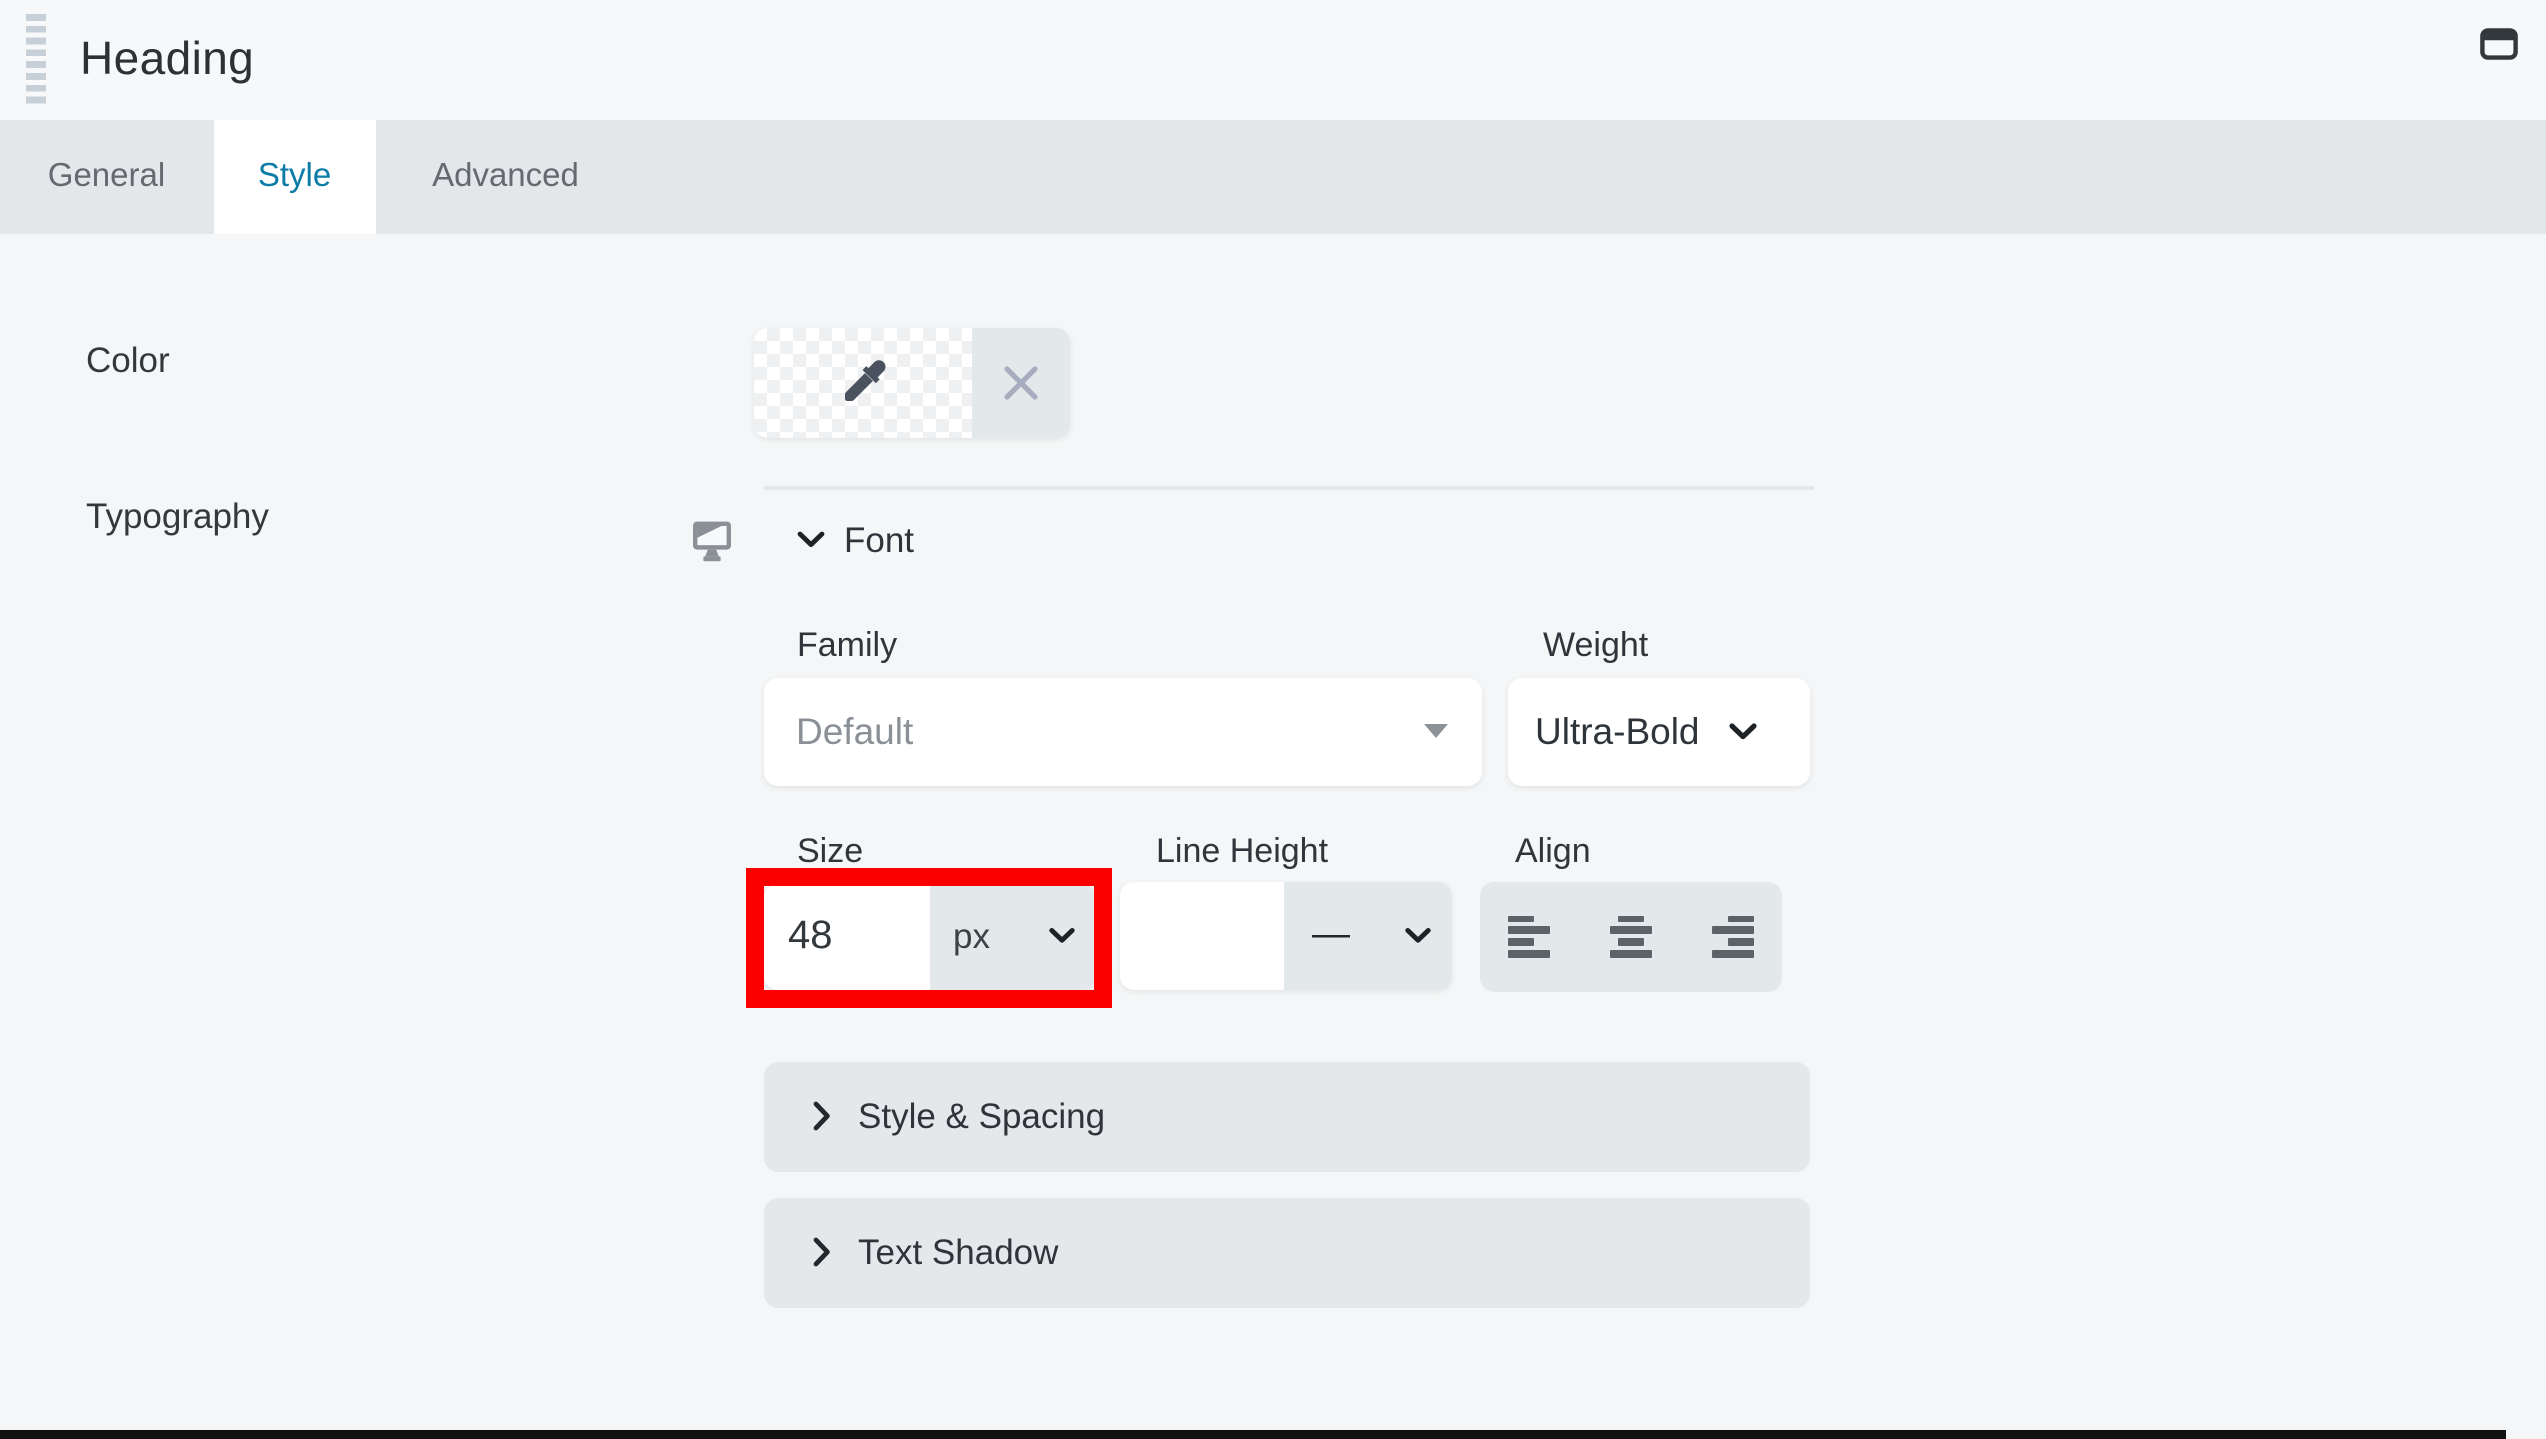 This screenshot has height=1439, width=2546. I want to click on weight-label: Weight, so click(1596, 644).